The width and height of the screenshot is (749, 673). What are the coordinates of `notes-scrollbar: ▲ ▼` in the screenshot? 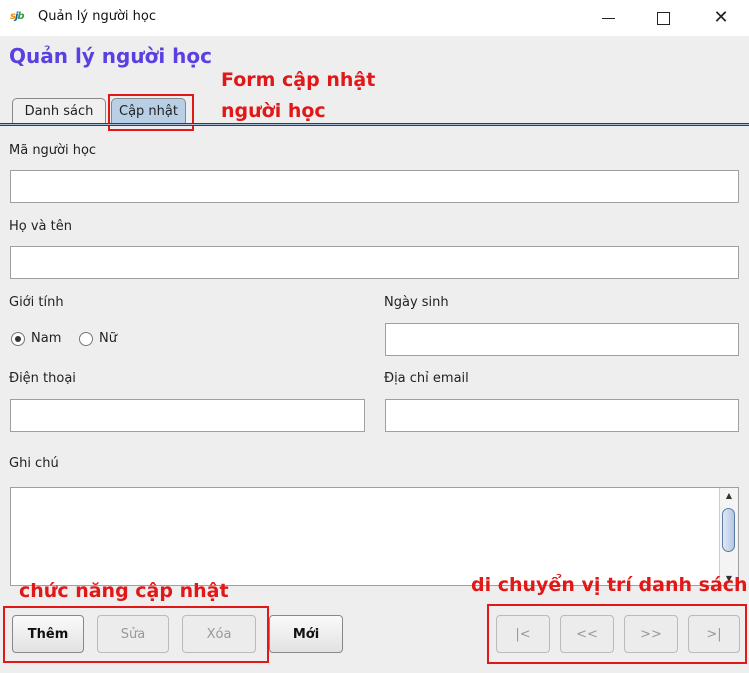 It's located at (728, 536).